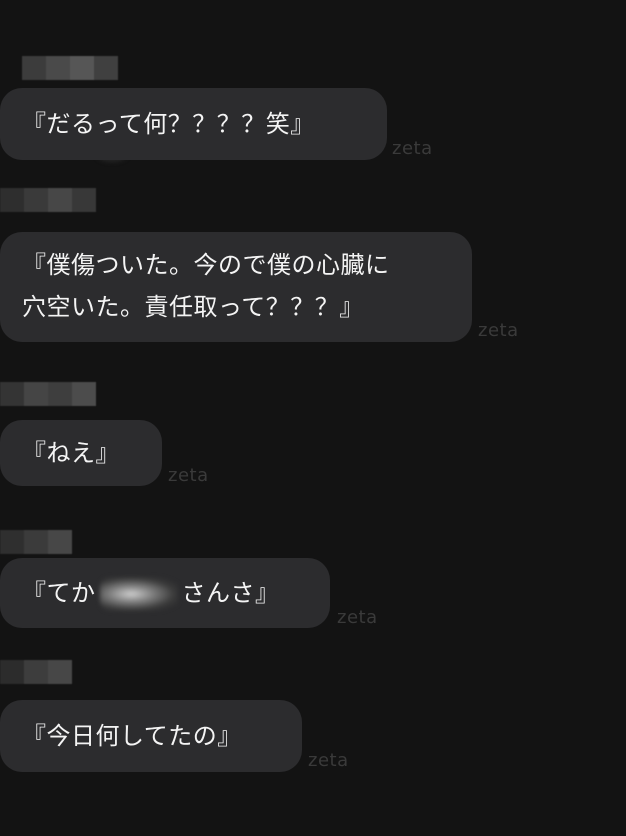 The width and height of the screenshot is (626, 836). I want to click on message-bubble-1: 『だるって何？？？？笑』, so click(193, 124).